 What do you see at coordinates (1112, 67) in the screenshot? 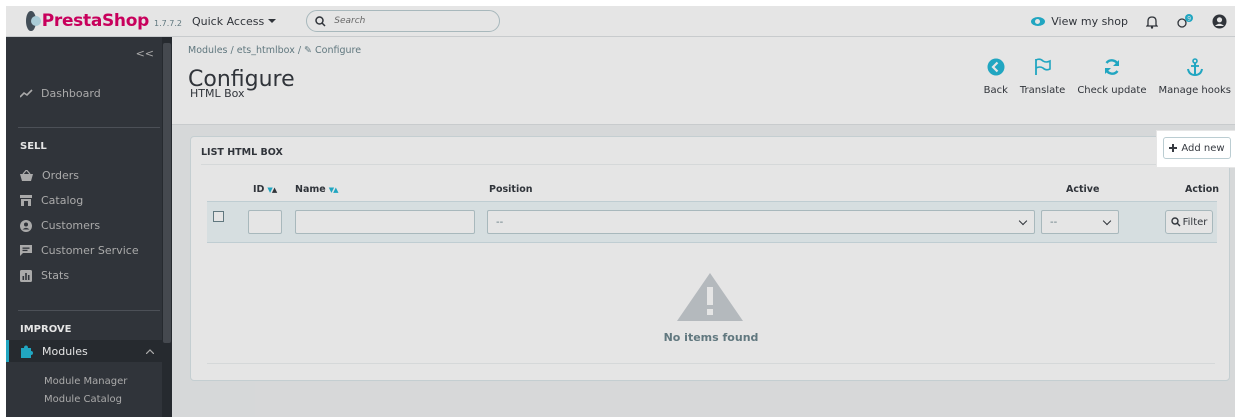
I see `refresh-icon` at bounding box center [1112, 67].